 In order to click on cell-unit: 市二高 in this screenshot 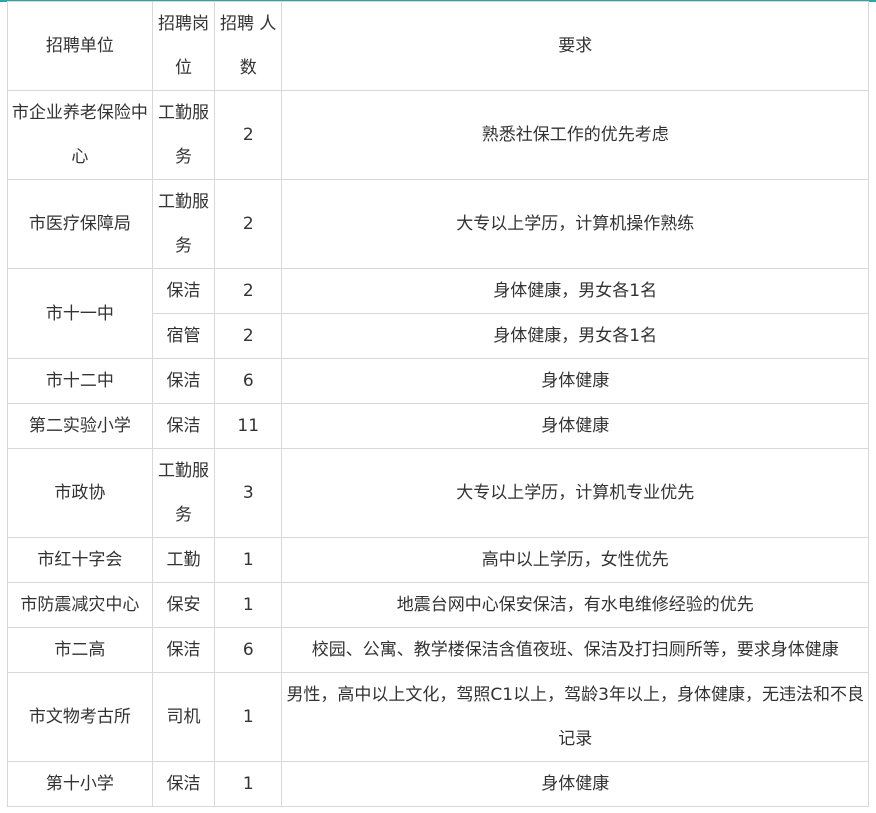, I will do `click(80, 650)`.